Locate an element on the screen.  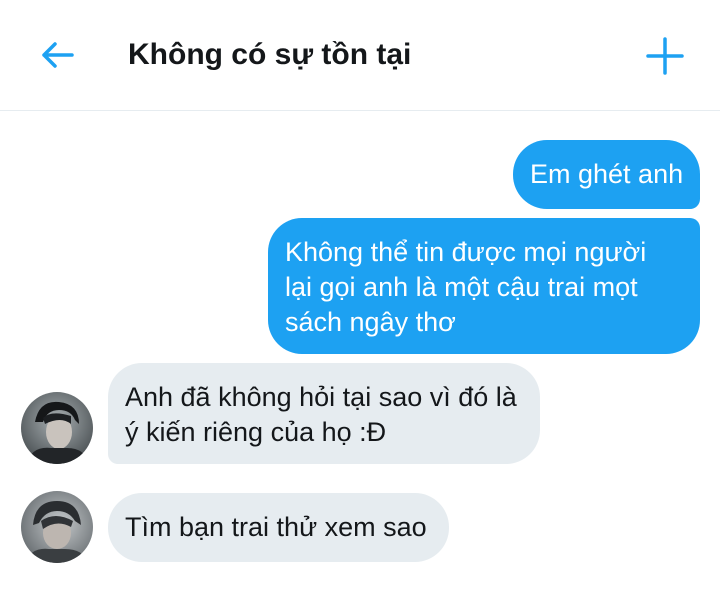
message-text: Anh đã không hỏi tại sao vì đó là is located at coordinates (321, 397).